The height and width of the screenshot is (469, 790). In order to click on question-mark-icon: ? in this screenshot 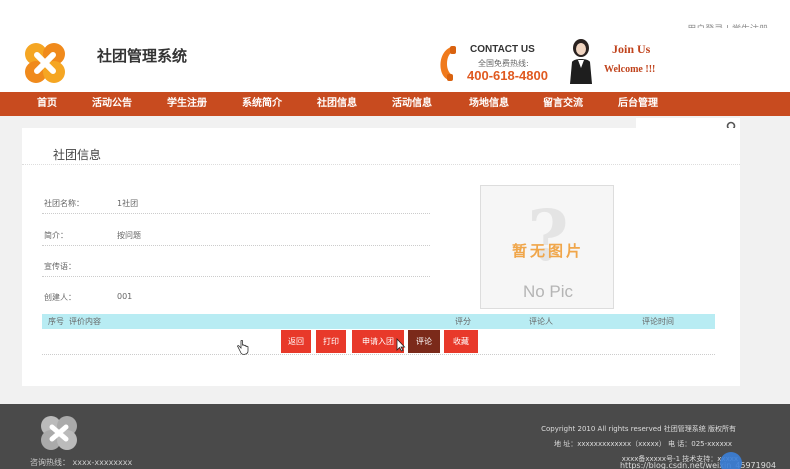, I will do `click(548, 235)`.